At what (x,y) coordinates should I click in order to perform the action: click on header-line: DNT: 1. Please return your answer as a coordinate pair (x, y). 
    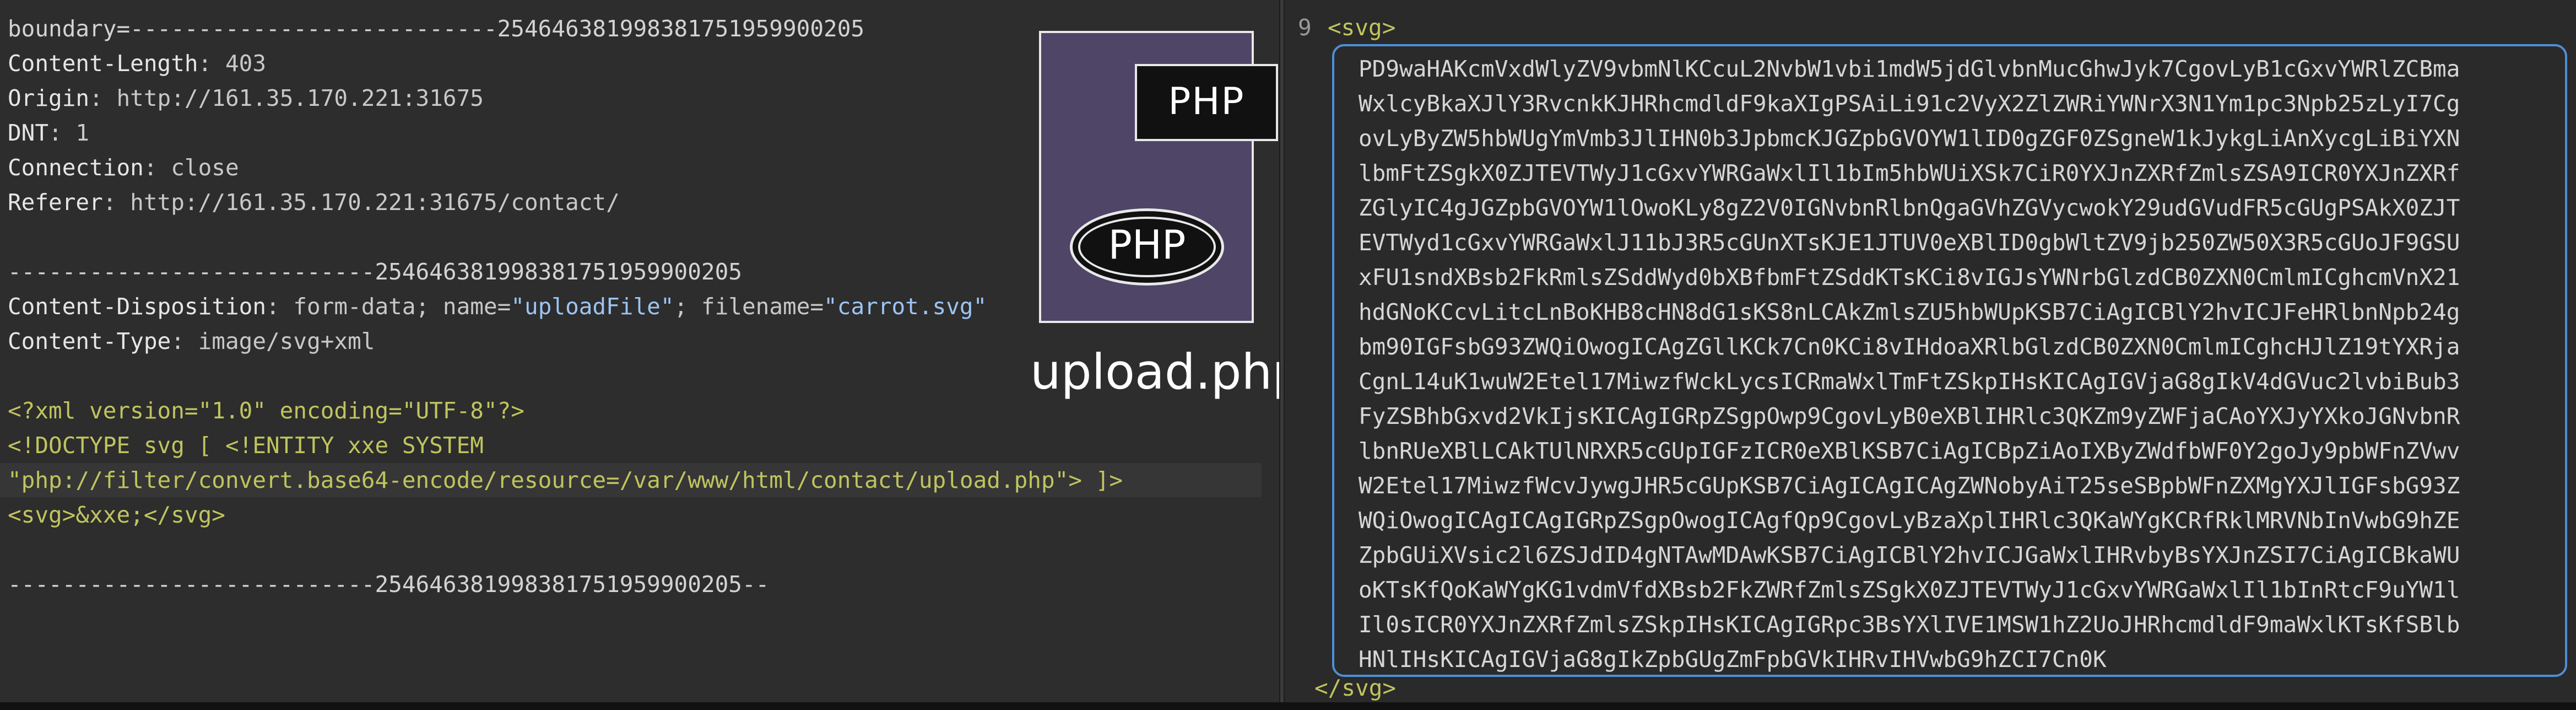
    Looking at the image, I should click on (49, 133).